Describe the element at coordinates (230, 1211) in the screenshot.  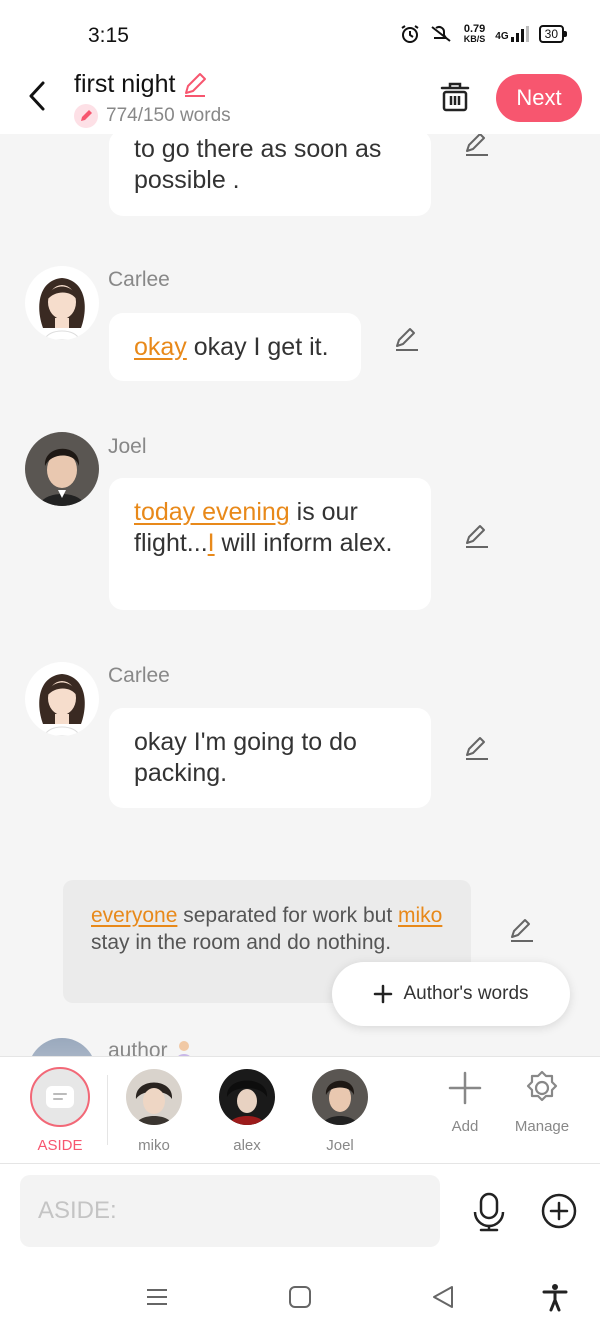
I see `message-input` at that location.